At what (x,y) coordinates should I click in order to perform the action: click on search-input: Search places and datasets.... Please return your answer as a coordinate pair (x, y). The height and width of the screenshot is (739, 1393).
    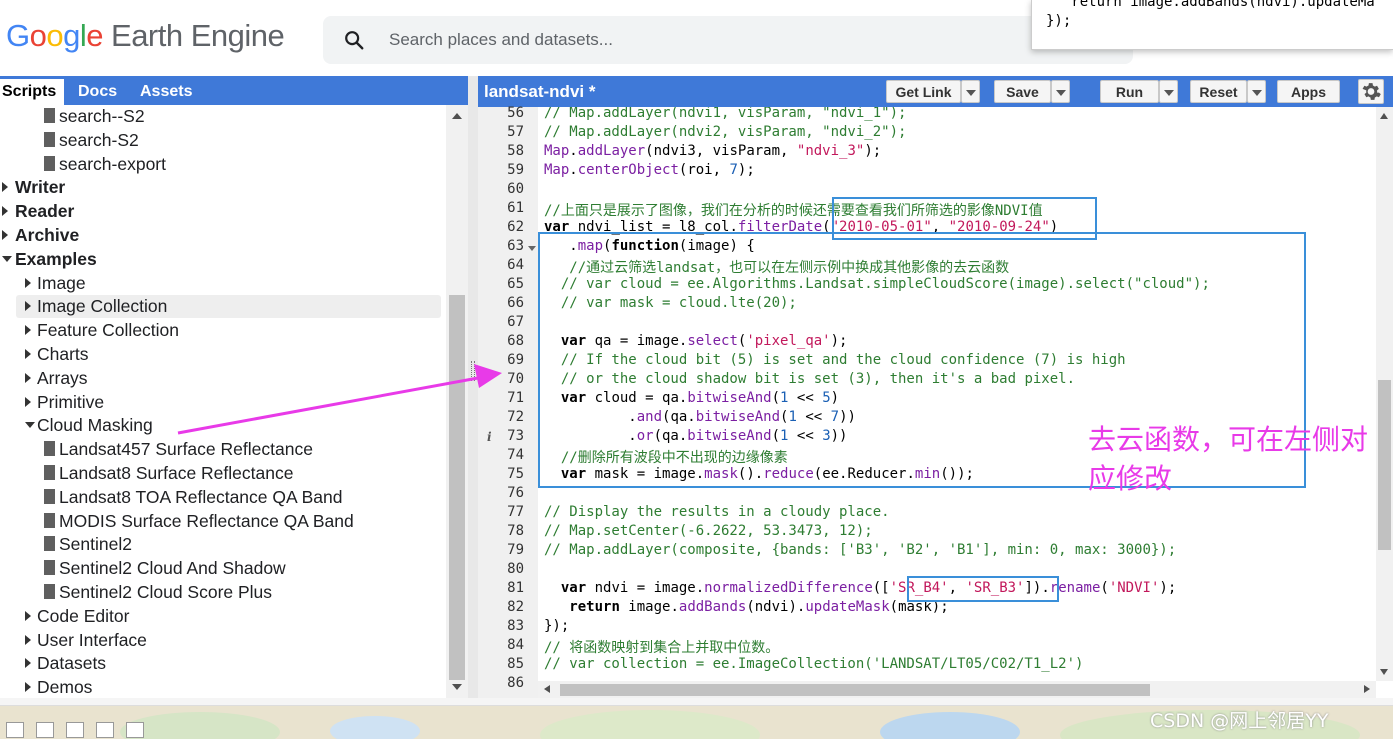
    Looking at the image, I should click on (501, 40).